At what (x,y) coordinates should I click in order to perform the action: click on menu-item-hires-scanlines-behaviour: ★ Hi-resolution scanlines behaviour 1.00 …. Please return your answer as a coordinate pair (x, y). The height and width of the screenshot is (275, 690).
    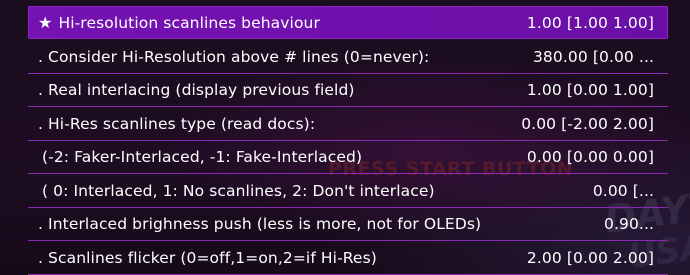
    Looking at the image, I should click on (348, 22).